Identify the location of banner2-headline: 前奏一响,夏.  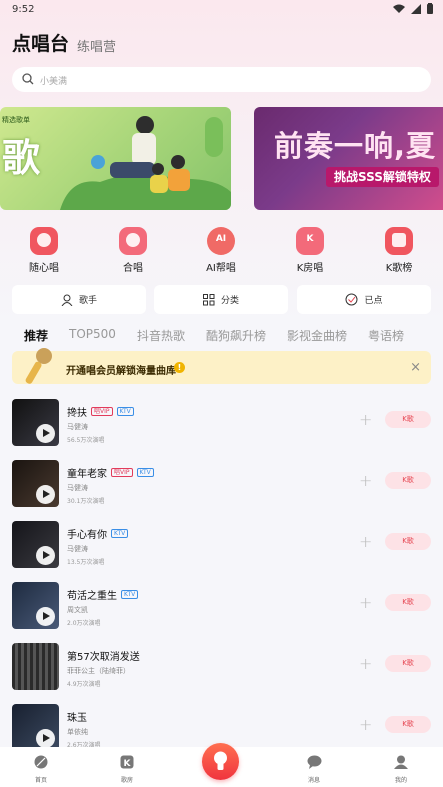
(355, 146).